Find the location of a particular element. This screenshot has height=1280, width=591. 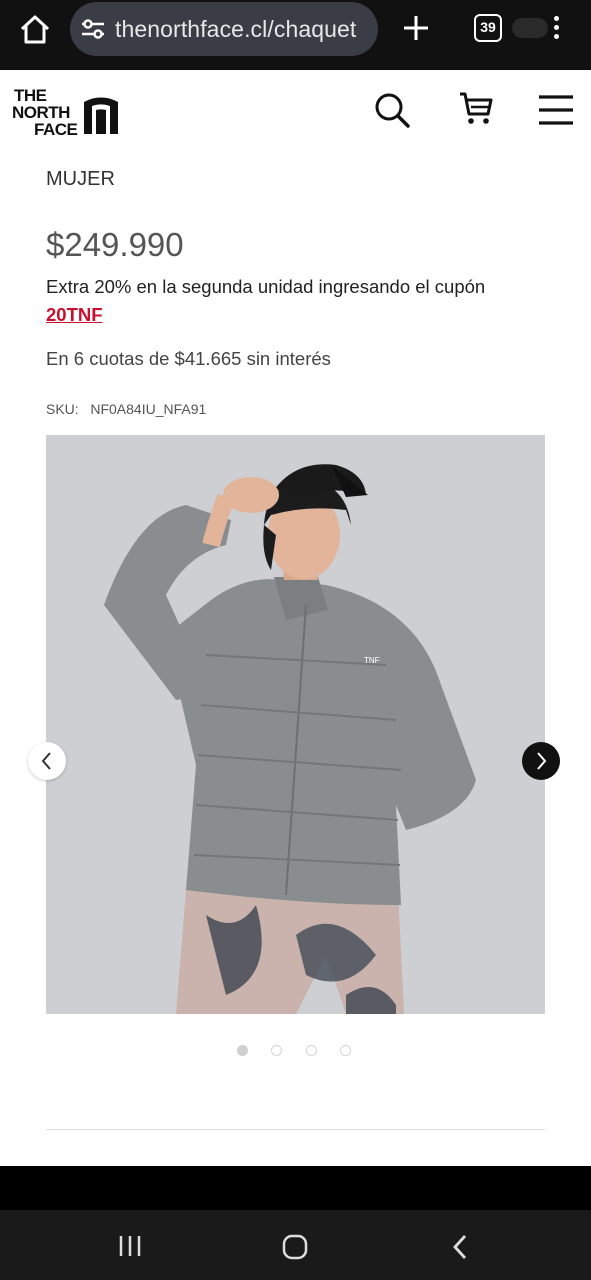

home-circle-icon is located at coordinates (295, 1247).